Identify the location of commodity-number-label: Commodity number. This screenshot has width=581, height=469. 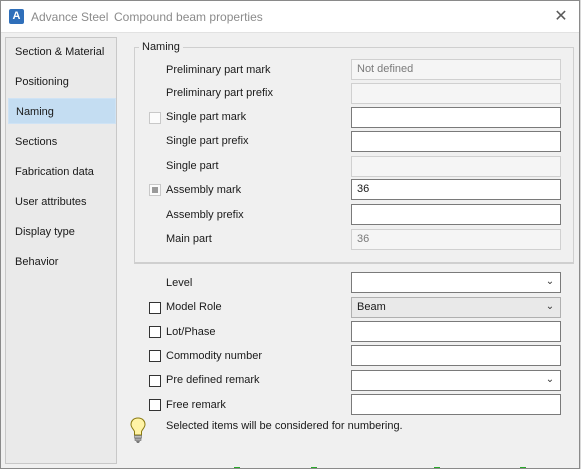
(214, 356).